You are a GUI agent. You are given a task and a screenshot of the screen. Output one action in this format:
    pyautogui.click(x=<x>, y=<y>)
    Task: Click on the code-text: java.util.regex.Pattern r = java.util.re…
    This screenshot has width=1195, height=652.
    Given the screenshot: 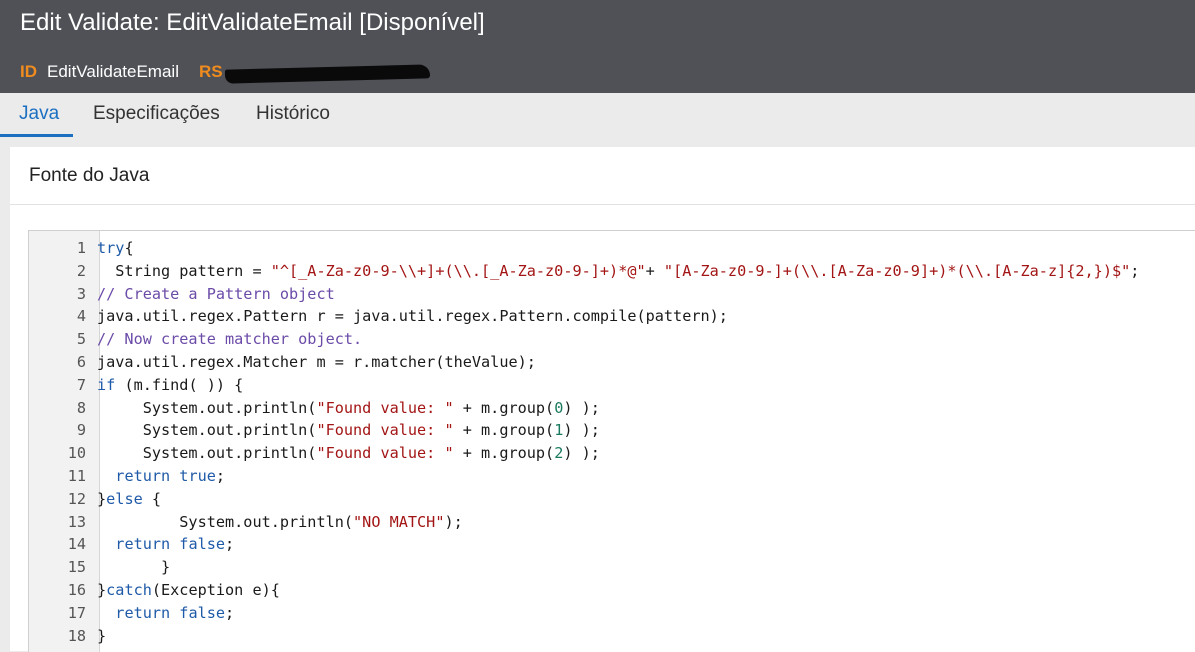 What is the action you would take?
    pyautogui.click(x=412, y=316)
    